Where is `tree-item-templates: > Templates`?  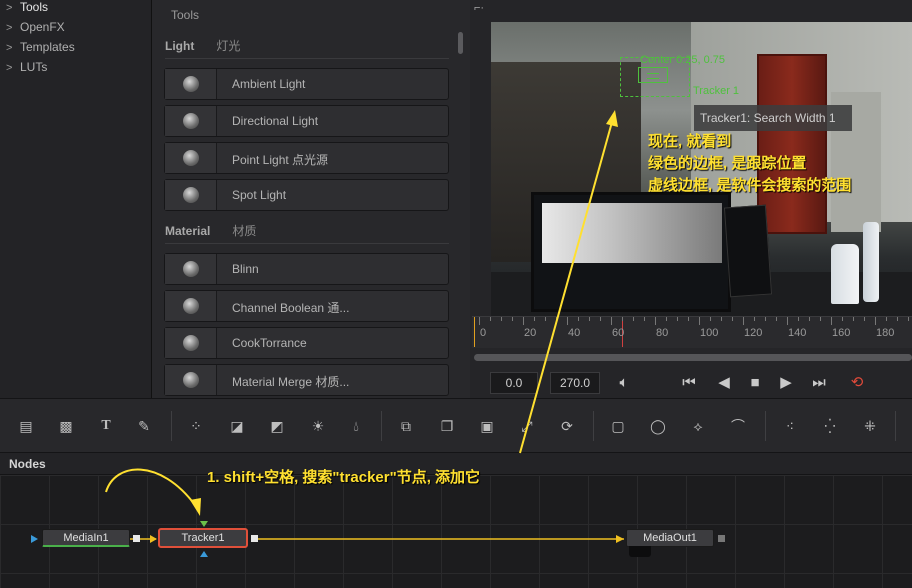 tree-item-templates: > Templates is located at coordinates (40, 47).